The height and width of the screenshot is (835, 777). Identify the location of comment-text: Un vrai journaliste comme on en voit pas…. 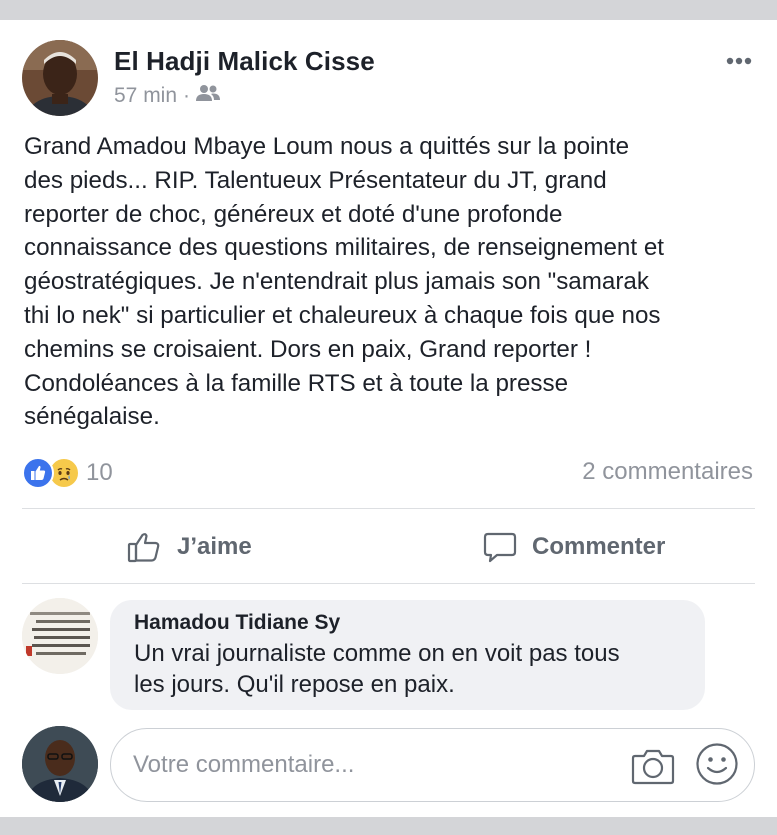
(377, 669).